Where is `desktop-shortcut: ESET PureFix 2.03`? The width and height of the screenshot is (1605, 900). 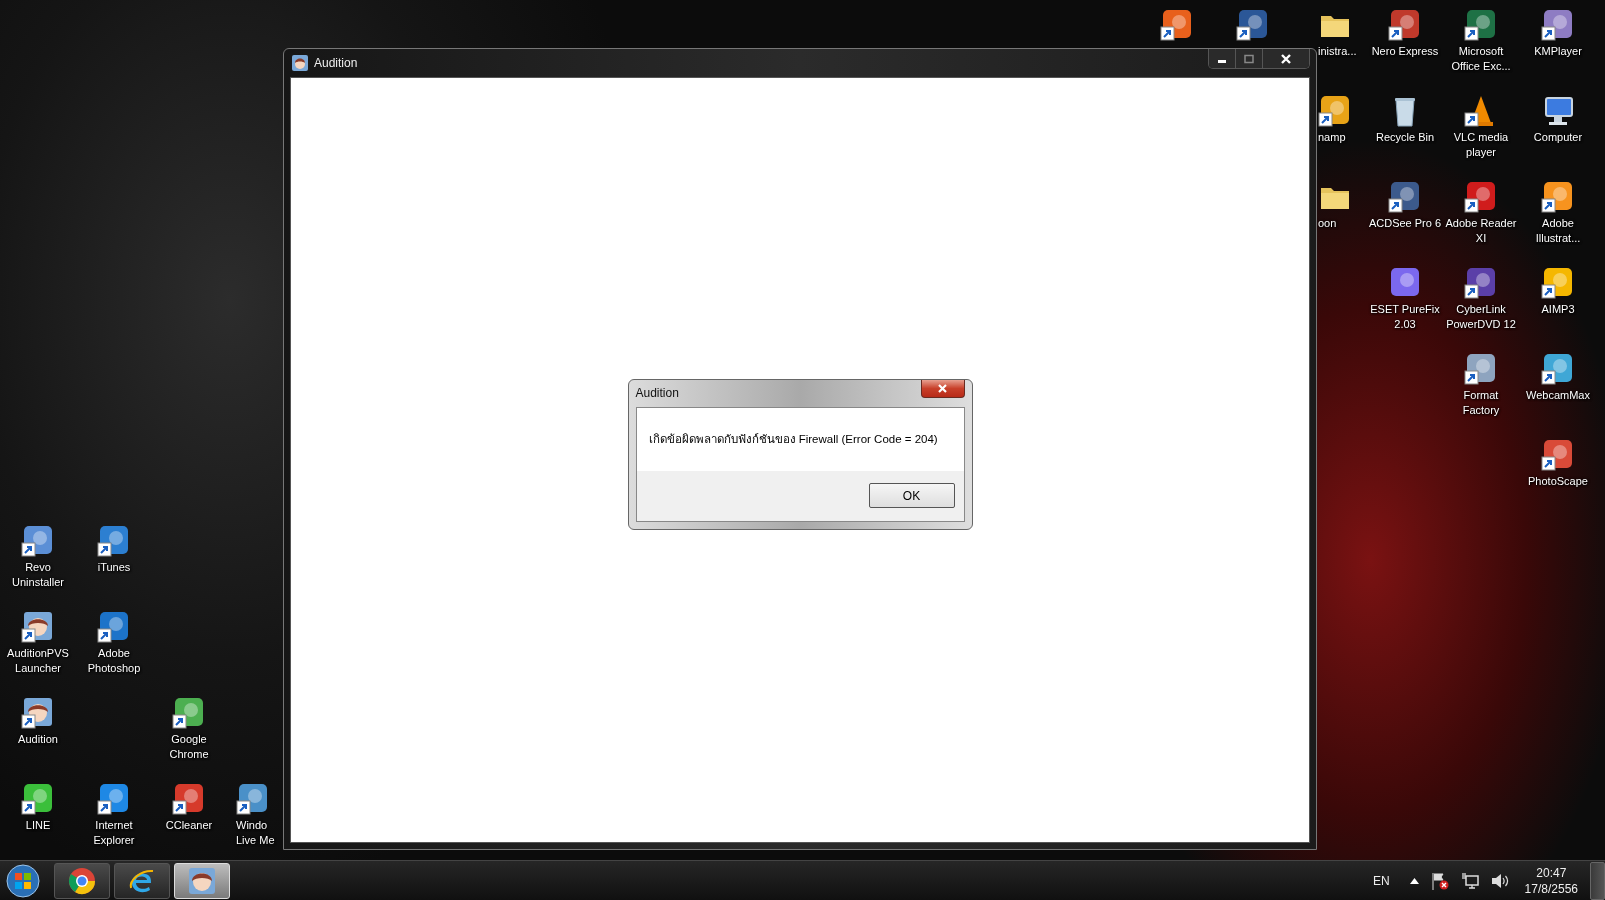 desktop-shortcut: ESET PureFix 2.03 is located at coordinates (1405, 299).